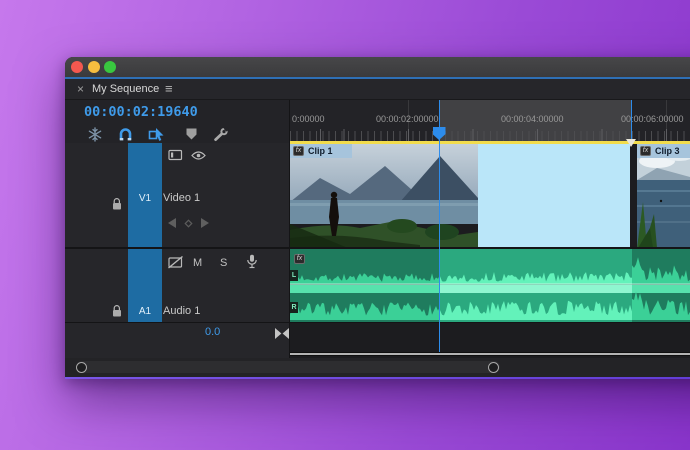 The width and height of the screenshot is (690, 450). Describe the element at coordinates (95, 134) in the screenshot. I see `nest-sequences-icon` at that location.